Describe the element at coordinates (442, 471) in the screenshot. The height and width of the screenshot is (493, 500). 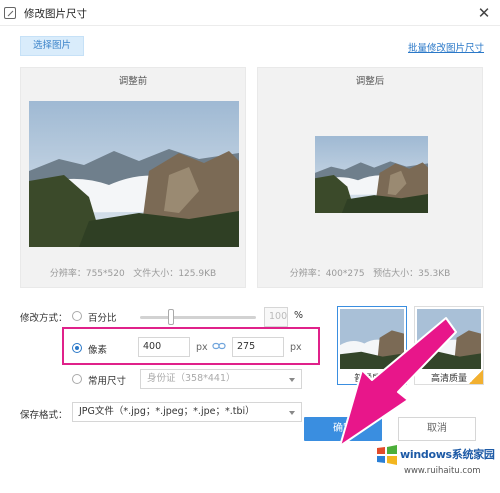
I see `watermark-url: www.ruihaitu.com` at that location.